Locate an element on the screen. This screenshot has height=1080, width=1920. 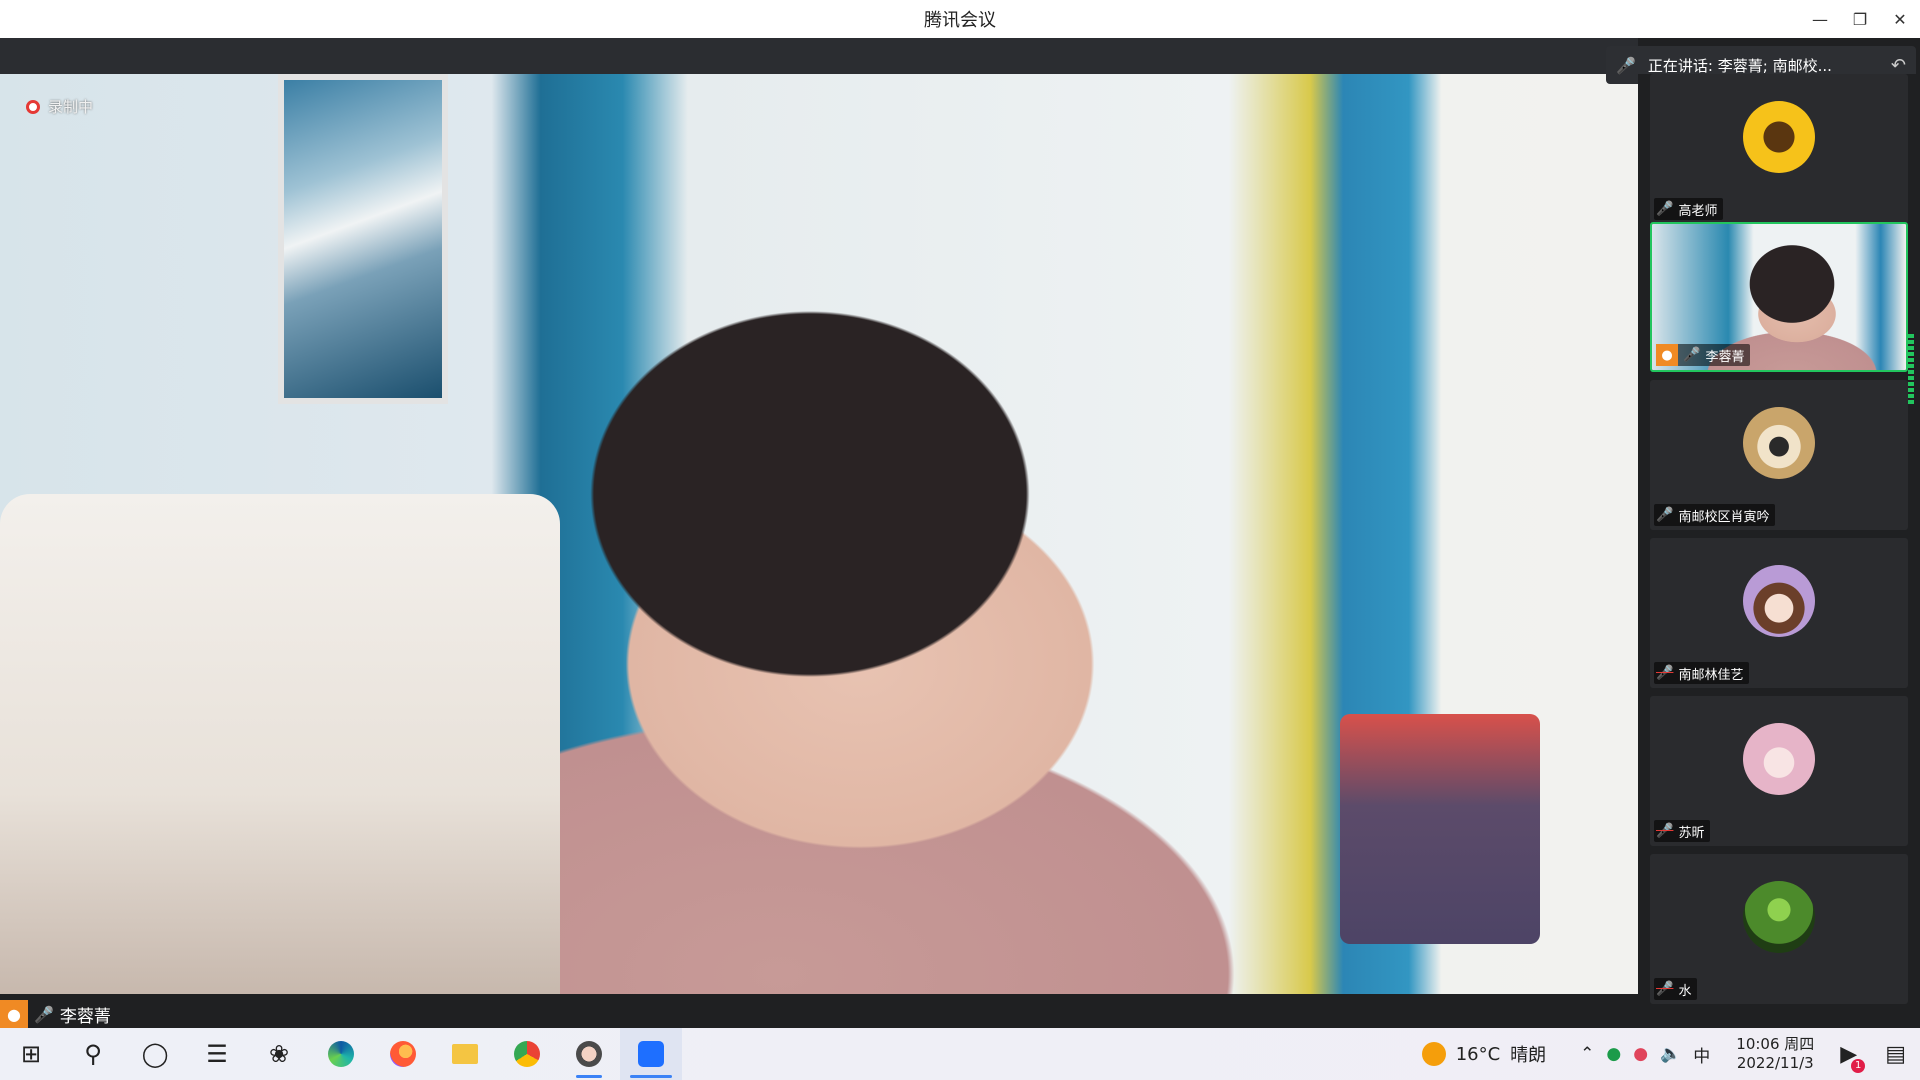
recording-tray-icon: ▶ 1 is located at coordinates (1853, 1057).